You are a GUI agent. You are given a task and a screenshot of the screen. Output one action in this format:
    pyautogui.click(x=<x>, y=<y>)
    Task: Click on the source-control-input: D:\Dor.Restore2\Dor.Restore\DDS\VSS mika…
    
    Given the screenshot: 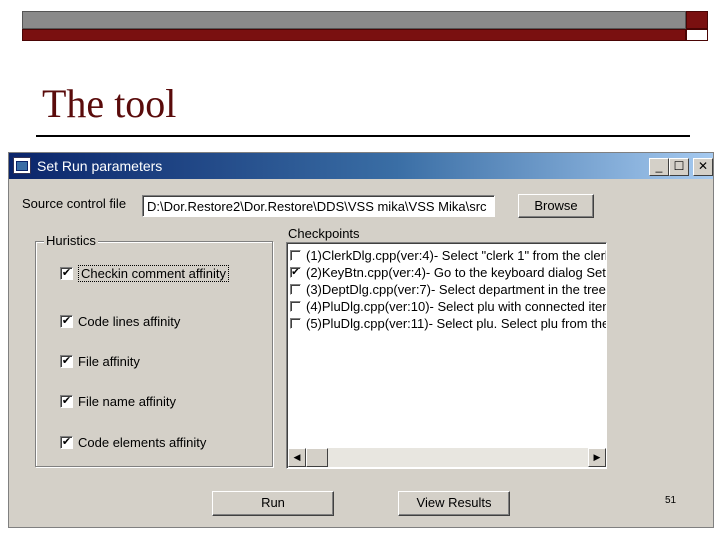 What is the action you would take?
    pyautogui.click(x=318, y=206)
    